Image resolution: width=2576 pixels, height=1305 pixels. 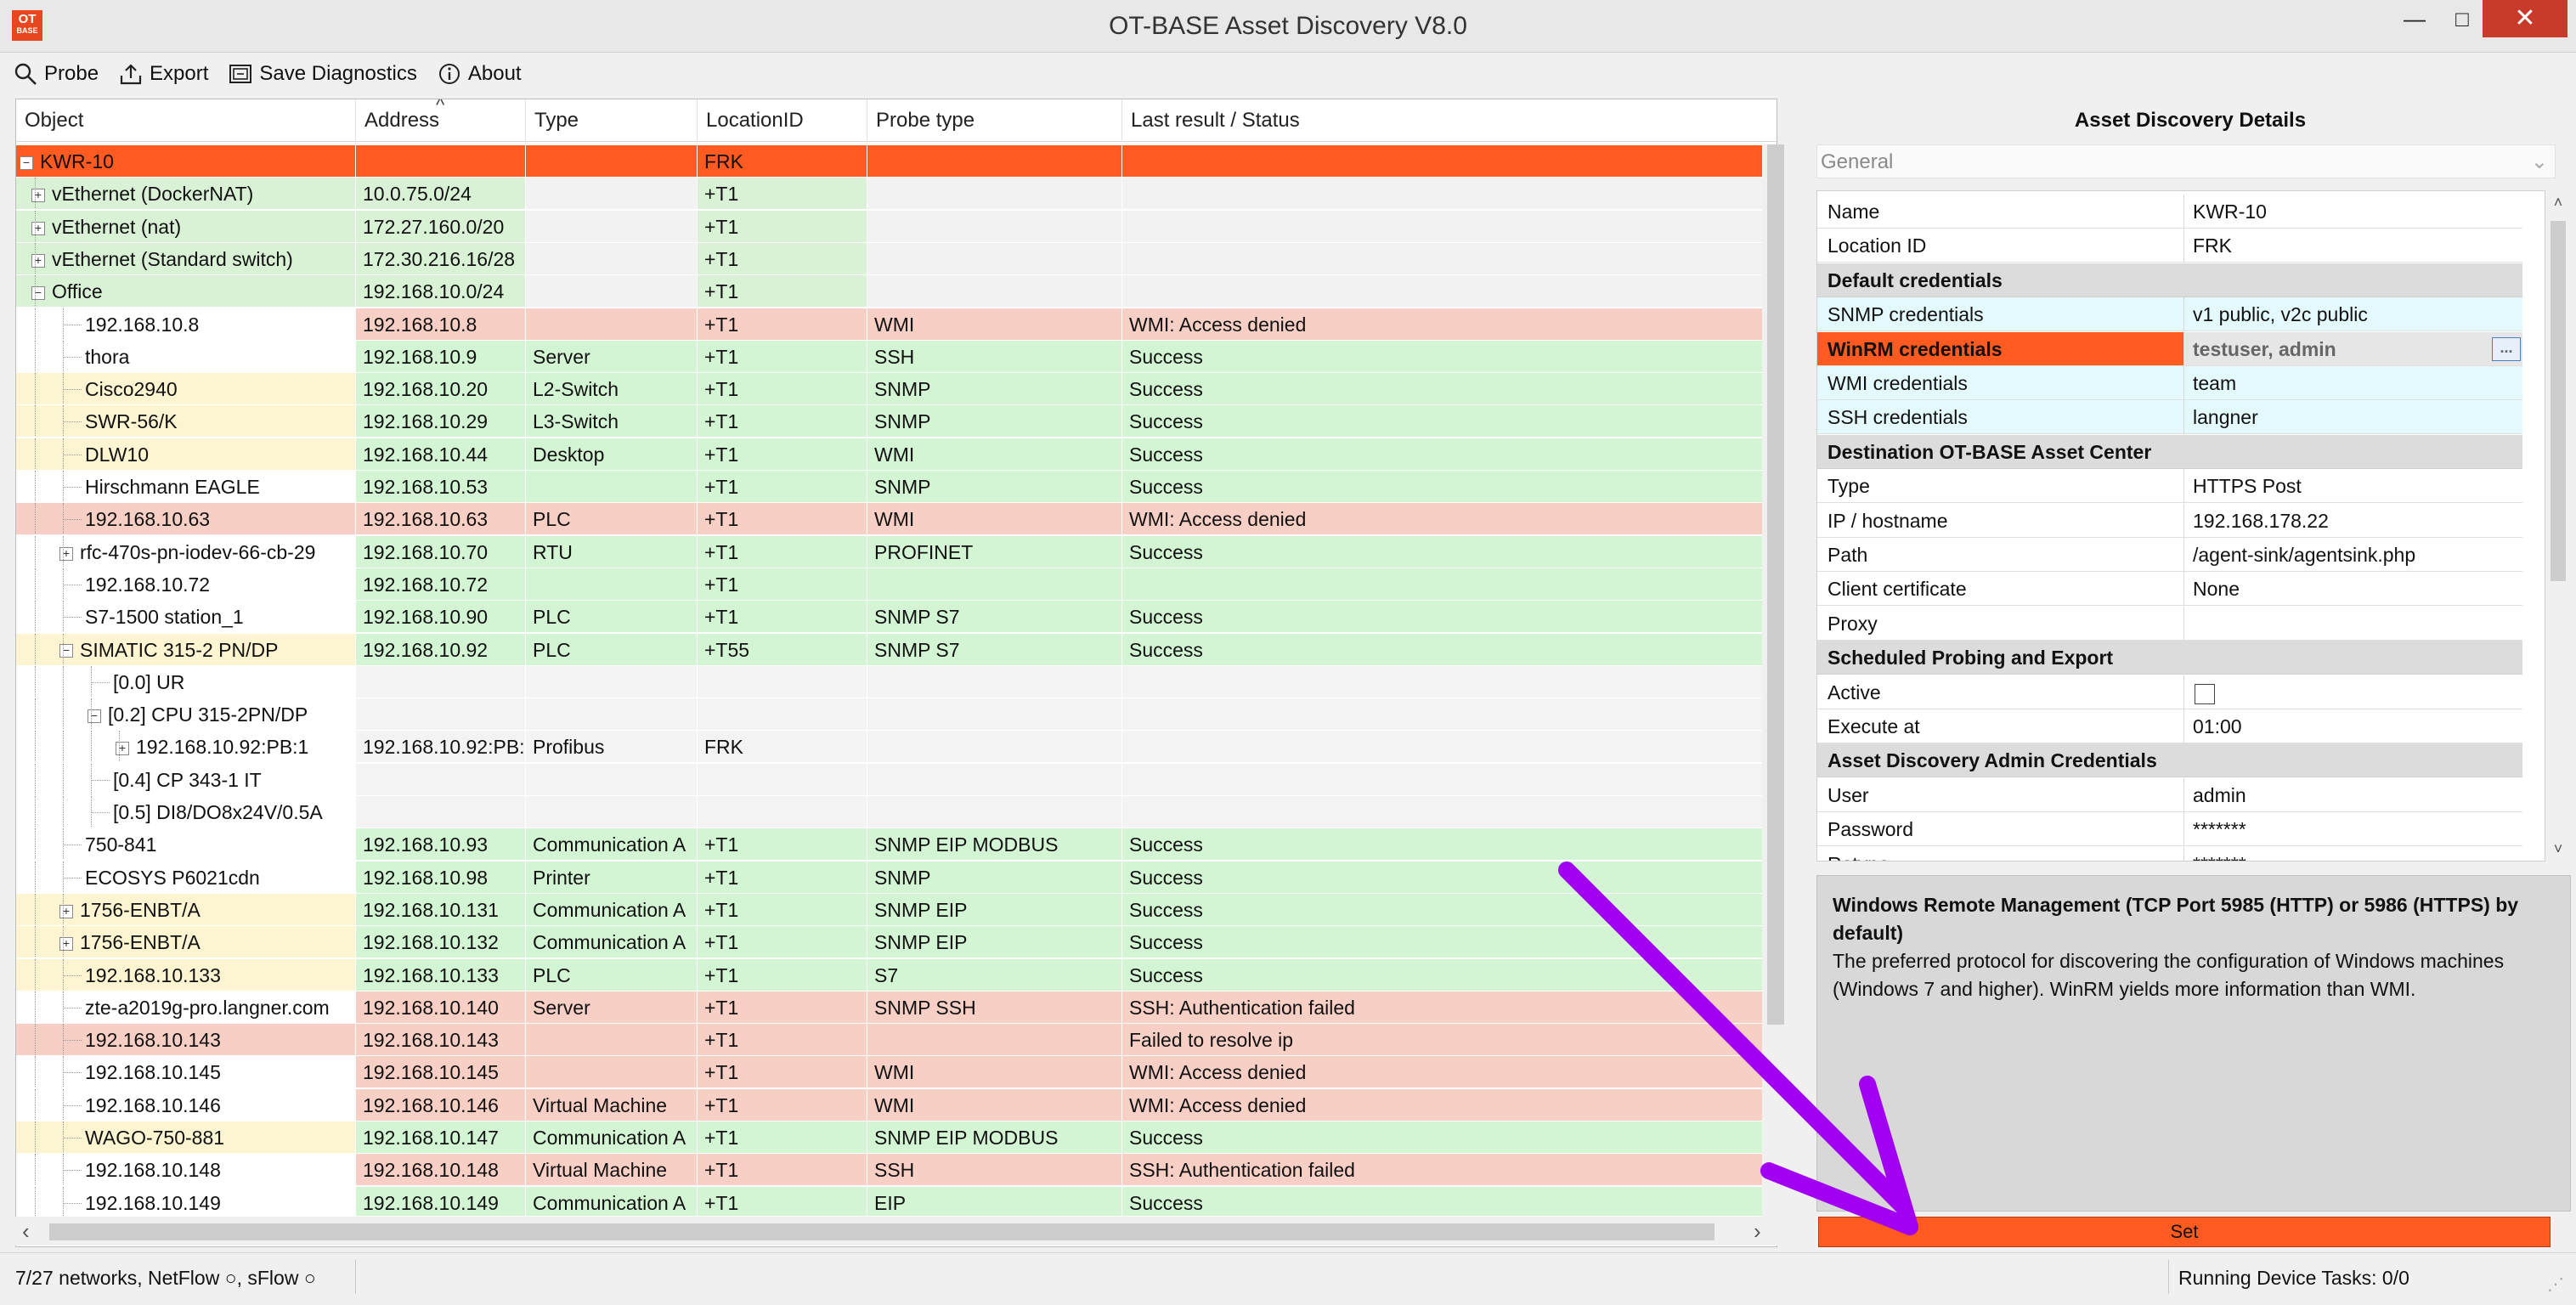 I want to click on property-row: IP / hostname 192.168.178.22, so click(x=2169, y=520).